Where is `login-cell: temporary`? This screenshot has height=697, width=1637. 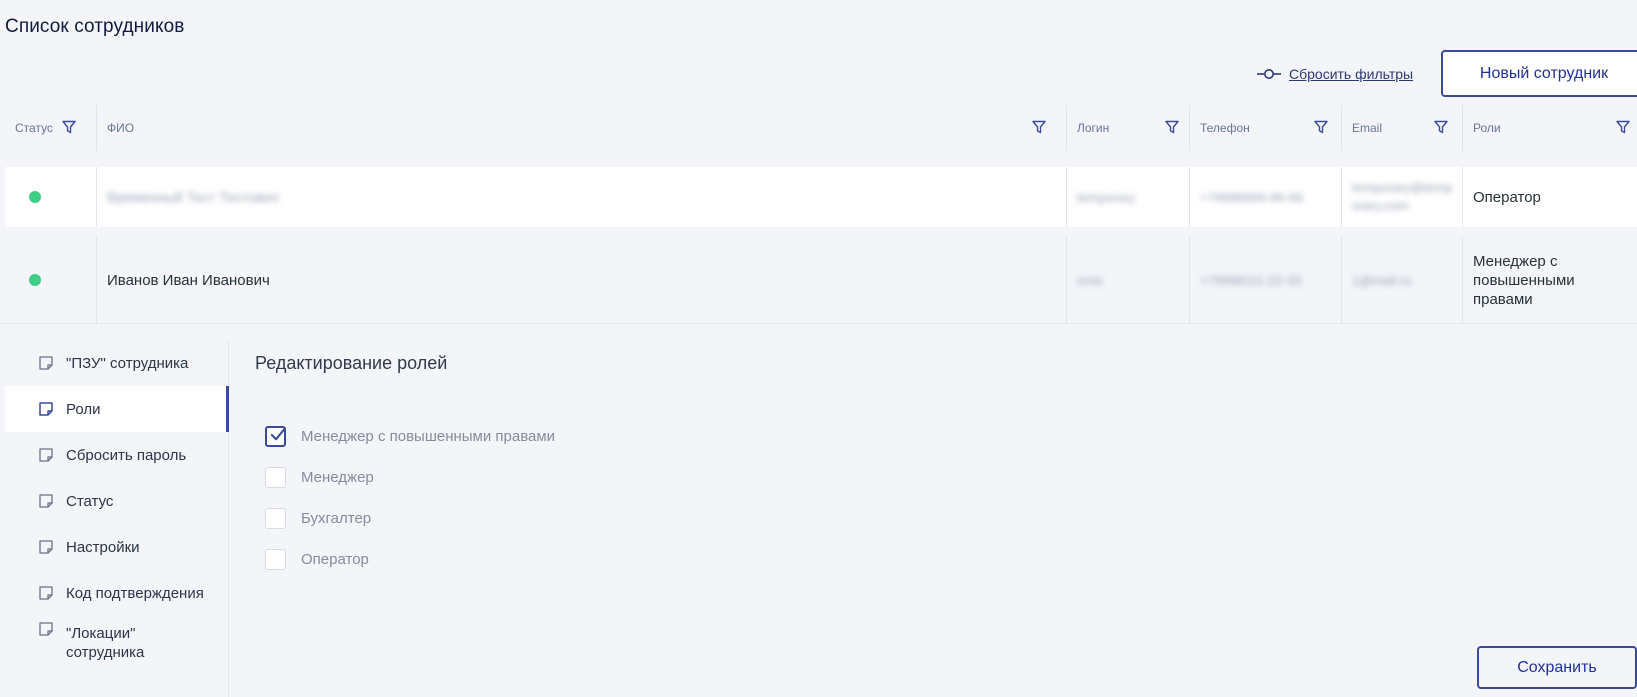 login-cell: temporary is located at coordinates (1127, 197).